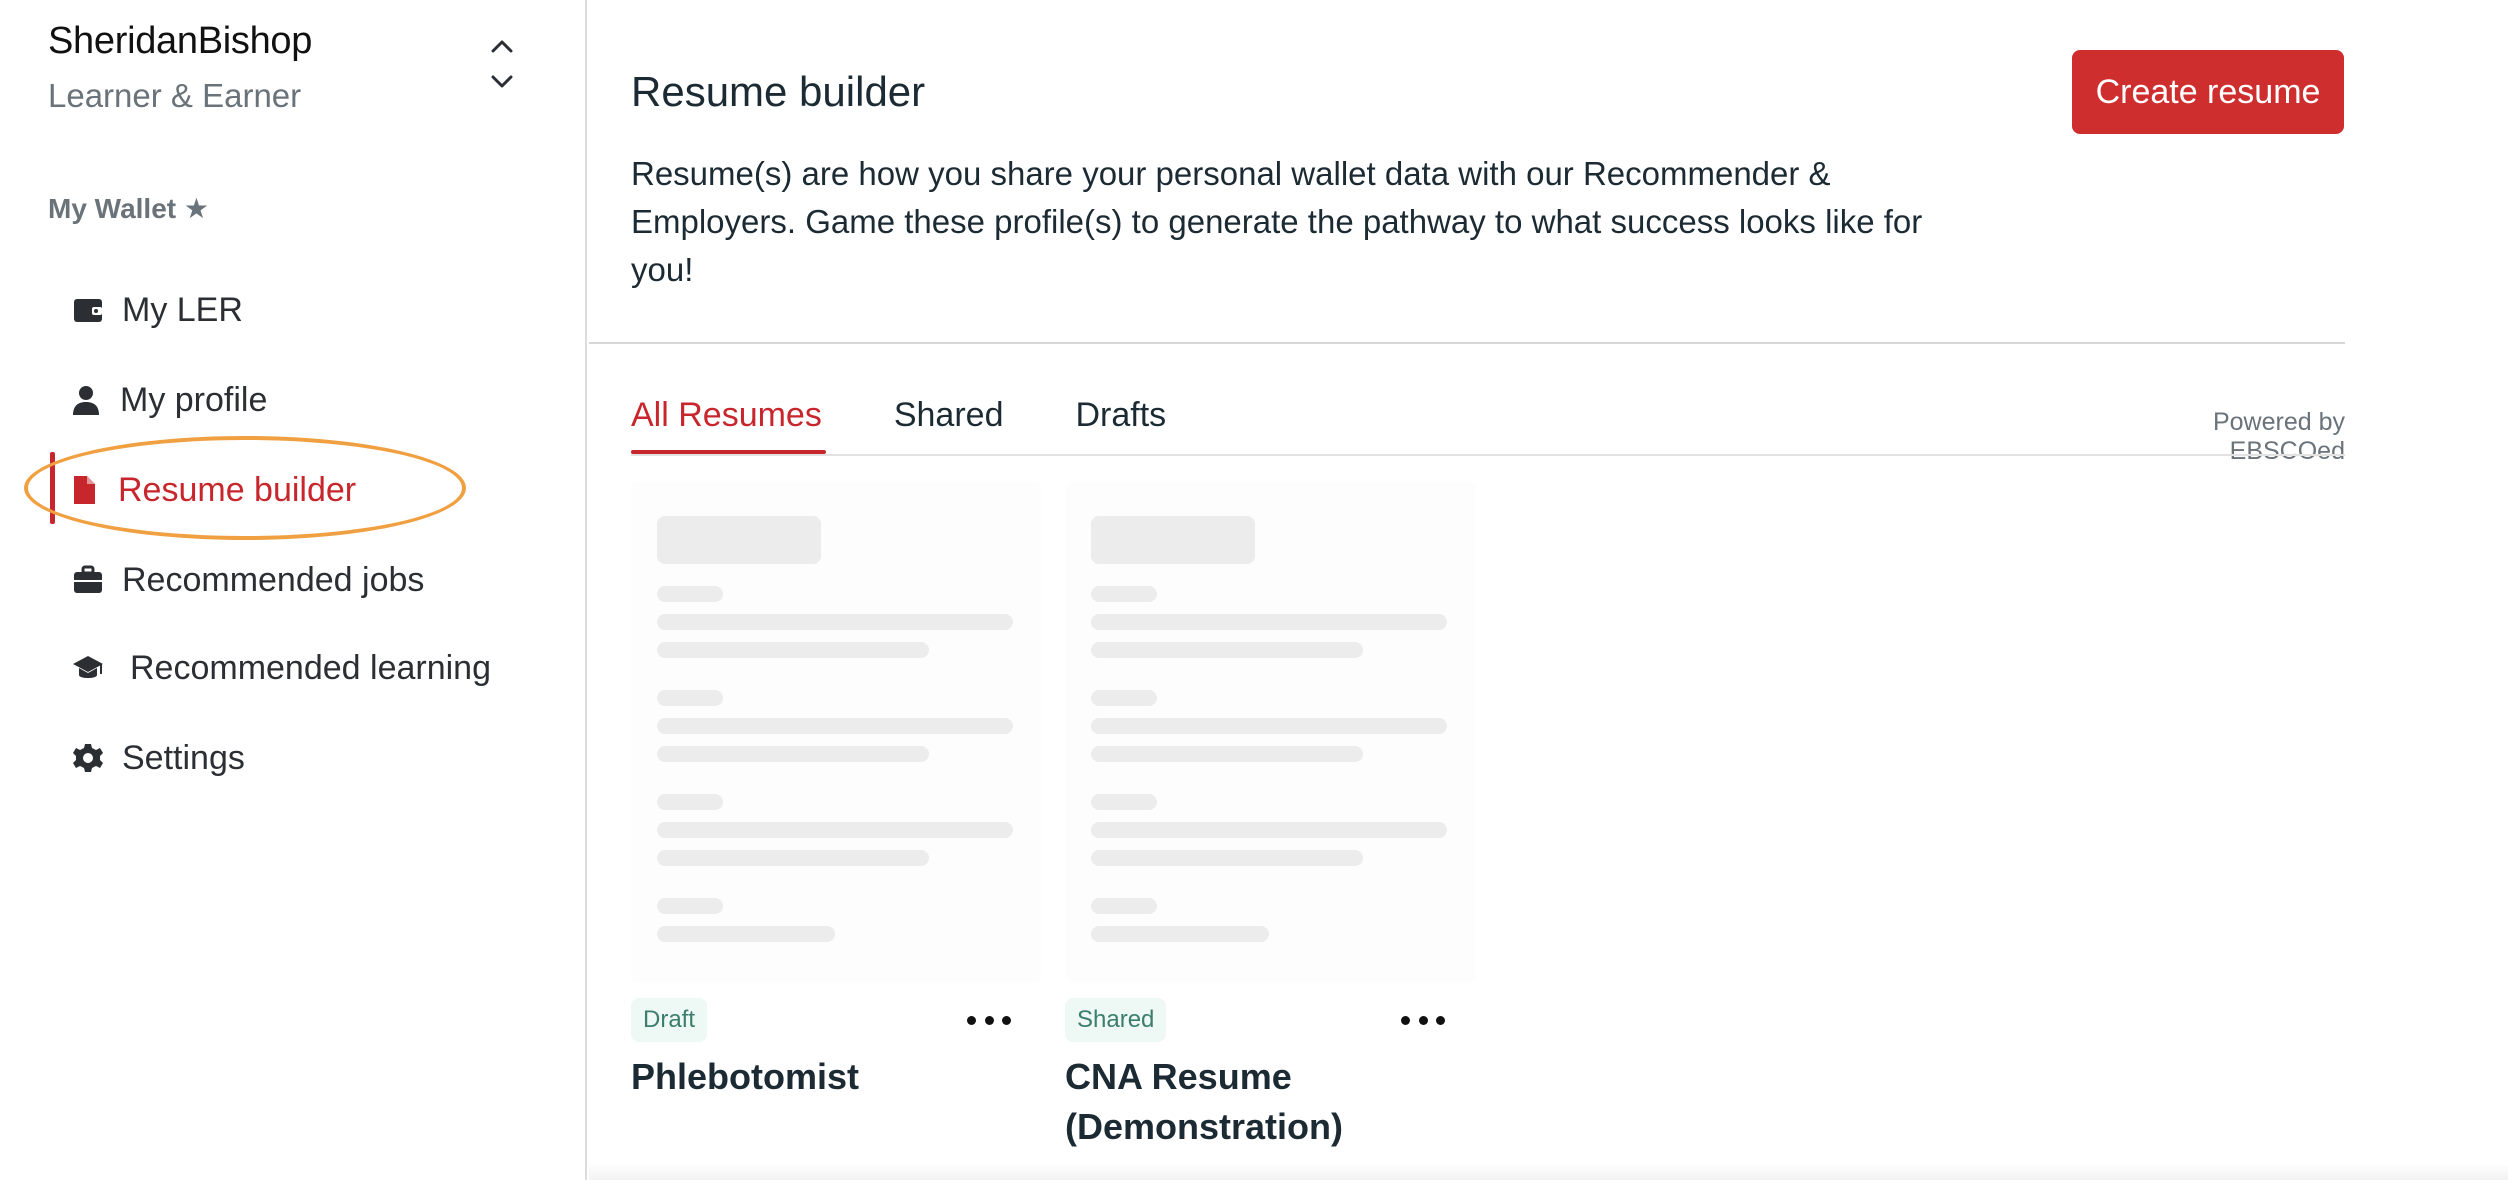  What do you see at coordinates (1467, 343) in the screenshot?
I see `header-divider` at bounding box center [1467, 343].